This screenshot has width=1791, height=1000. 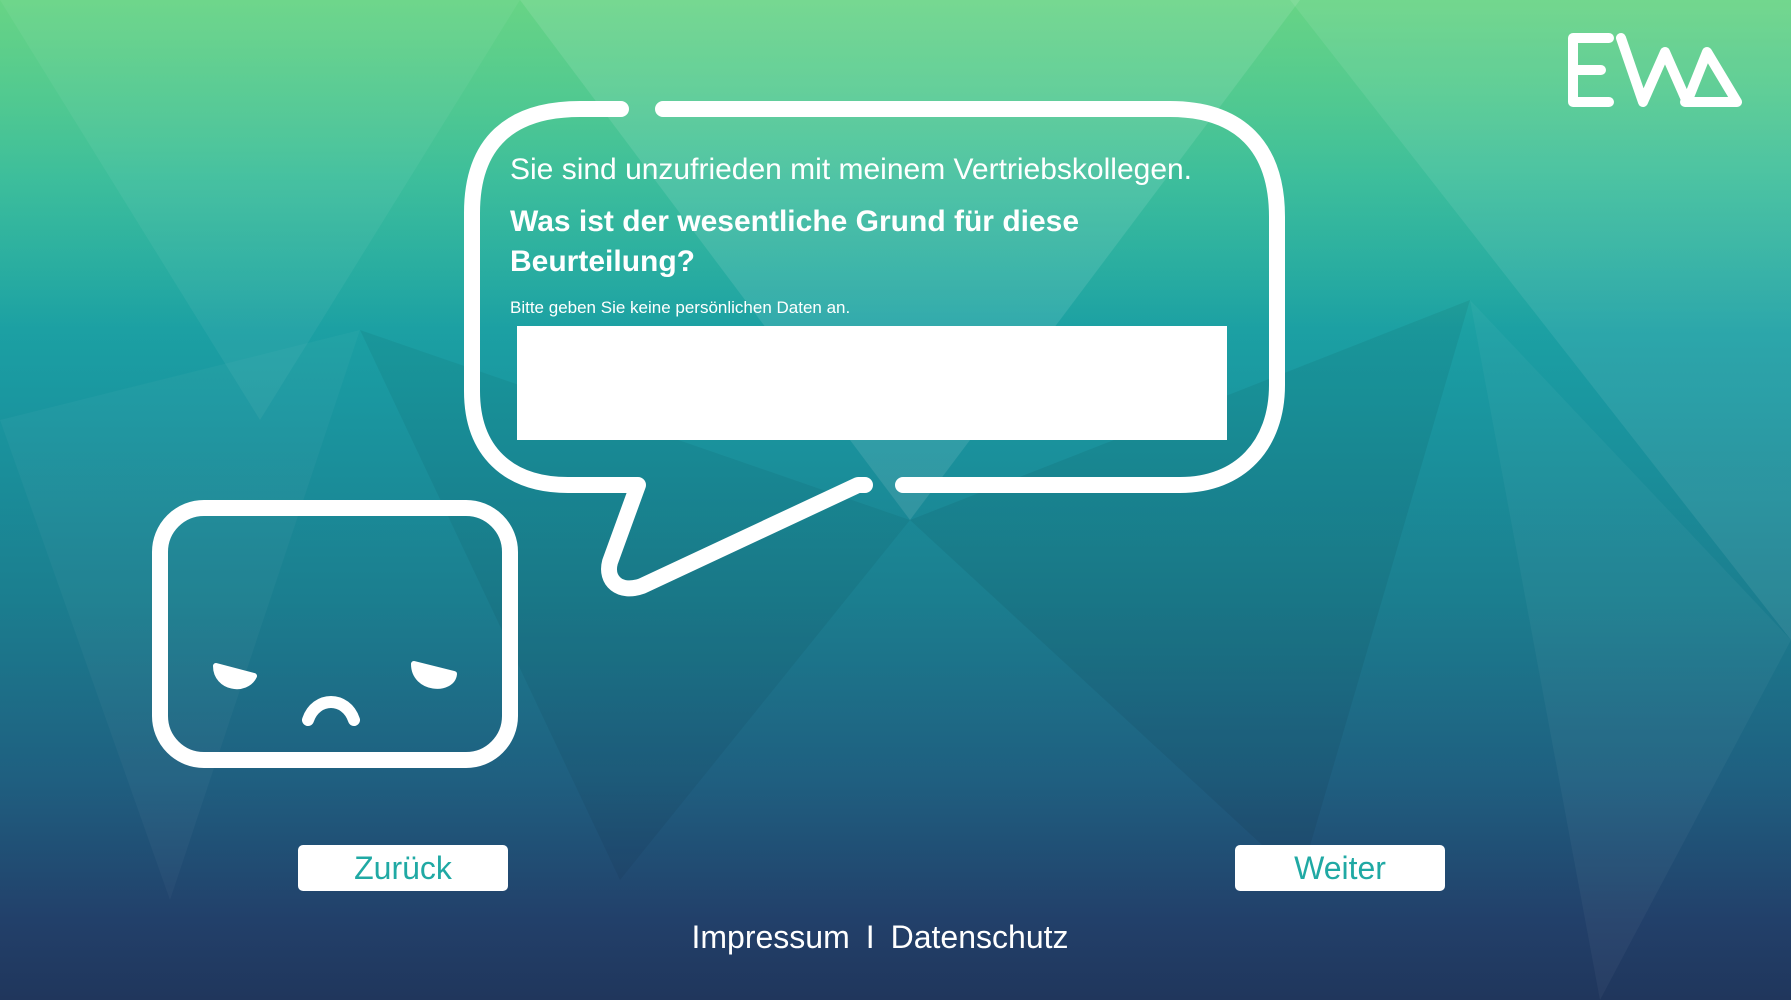 What do you see at coordinates (403, 868) in the screenshot?
I see `back-button: Zurück` at bounding box center [403, 868].